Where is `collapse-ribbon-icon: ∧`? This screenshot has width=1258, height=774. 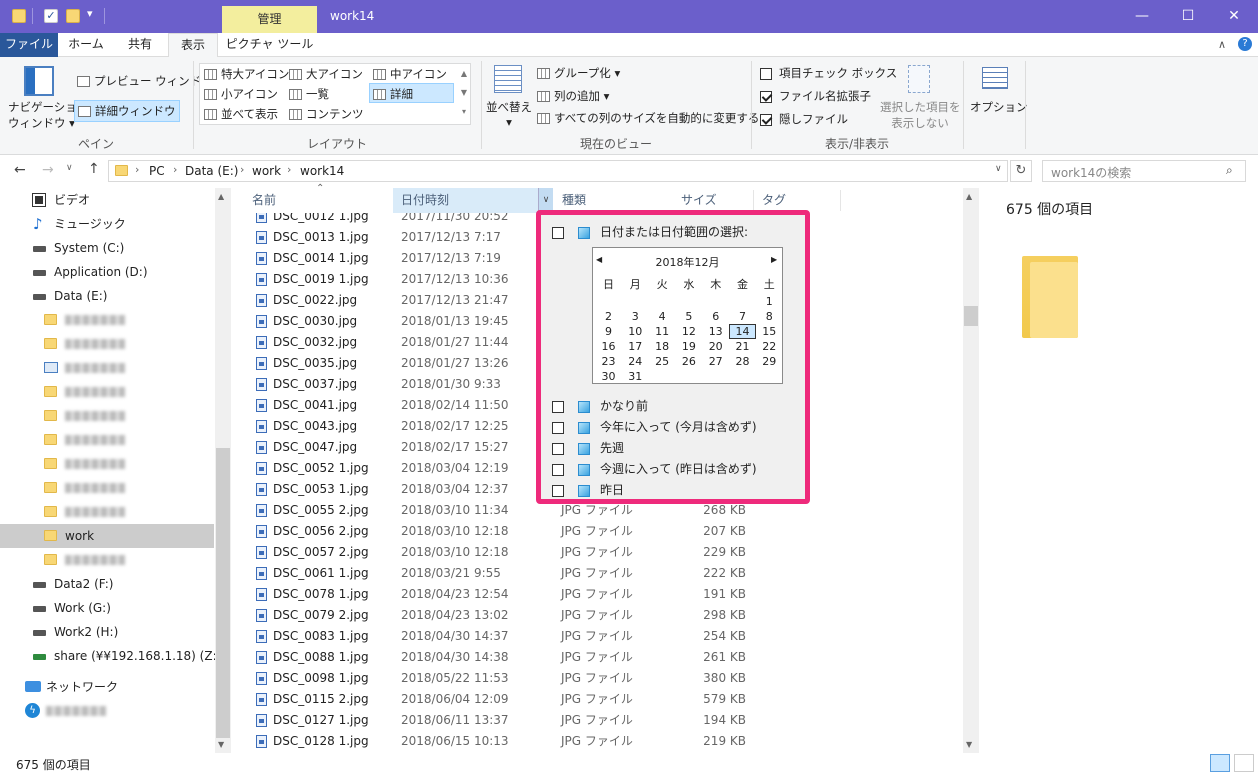 collapse-ribbon-icon: ∧ is located at coordinates (1222, 44).